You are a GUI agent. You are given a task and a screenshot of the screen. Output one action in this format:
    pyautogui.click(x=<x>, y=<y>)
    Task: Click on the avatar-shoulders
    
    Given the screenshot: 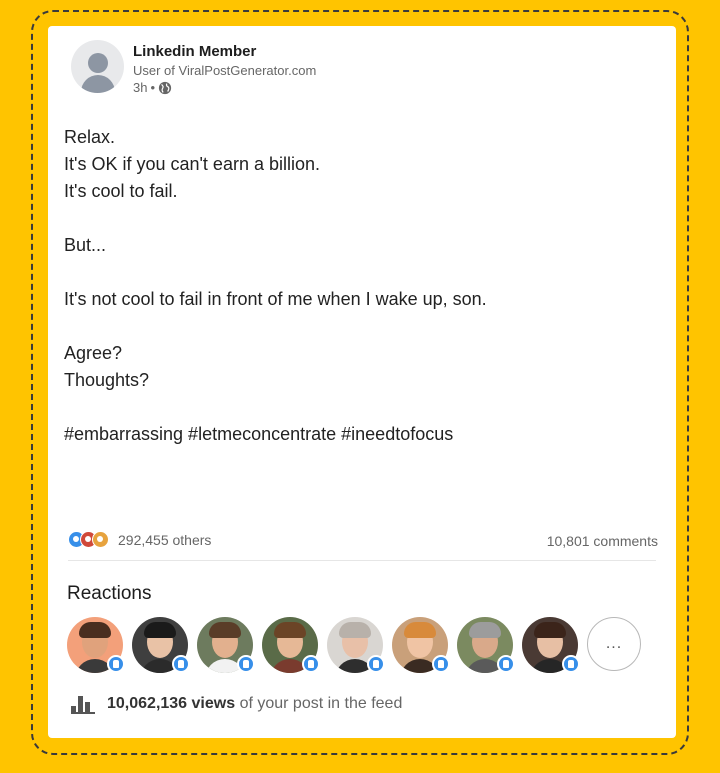 What is the action you would take?
    pyautogui.click(x=98, y=84)
    